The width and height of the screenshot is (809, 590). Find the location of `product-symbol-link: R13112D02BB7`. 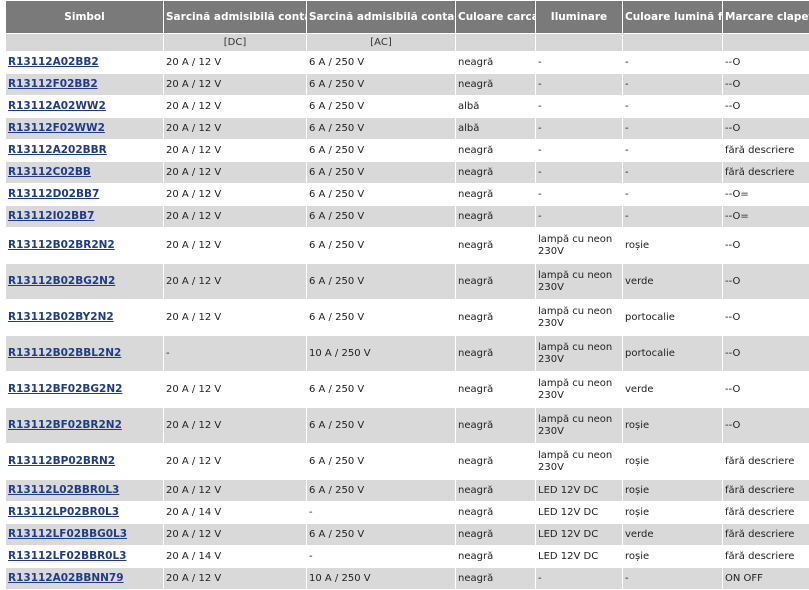

product-symbol-link: R13112D02BB7 is located at coordinates (53, 194).